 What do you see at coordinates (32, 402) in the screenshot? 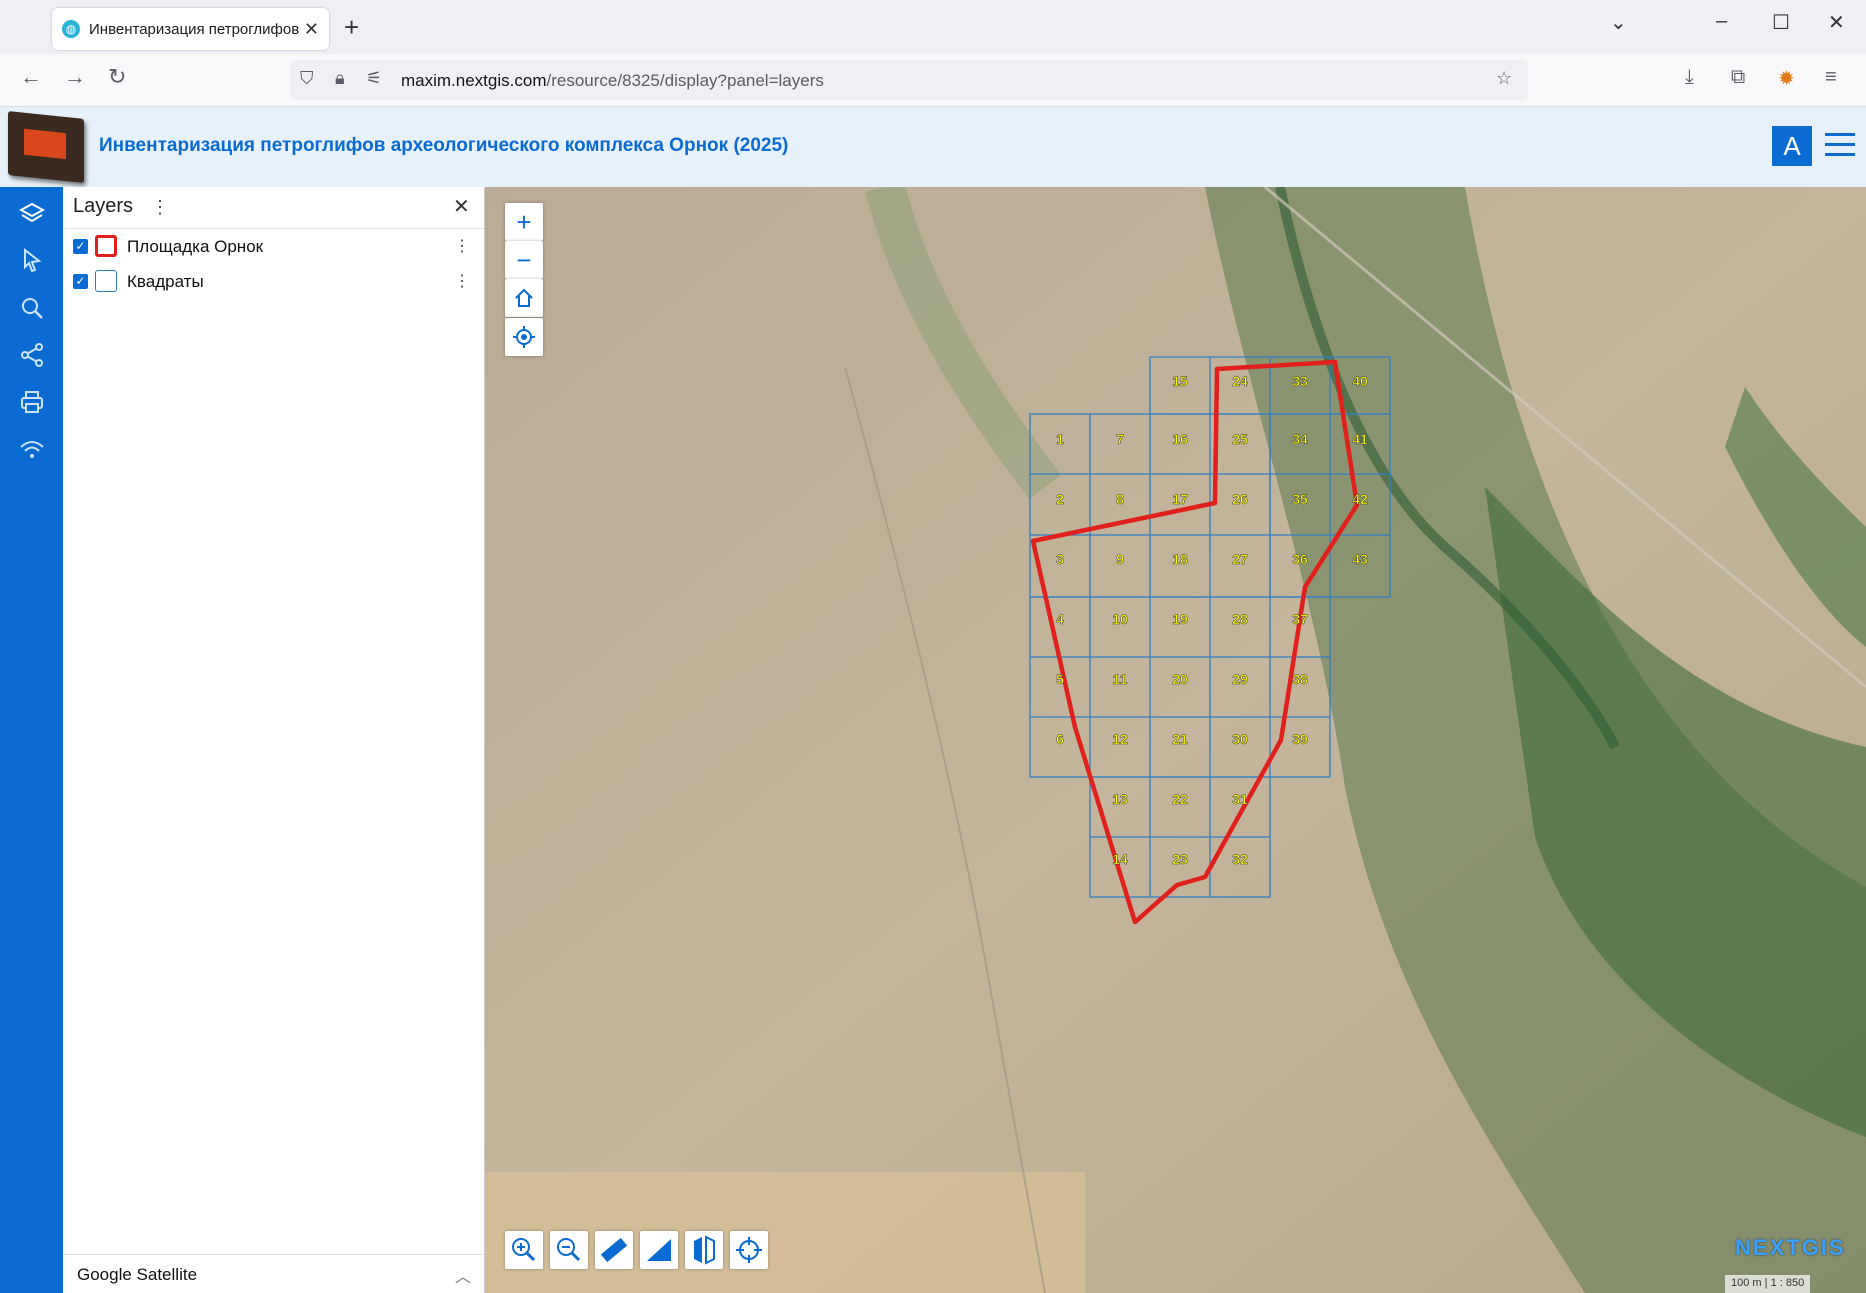
I see `print-icon` at bounding box center [32, 402].